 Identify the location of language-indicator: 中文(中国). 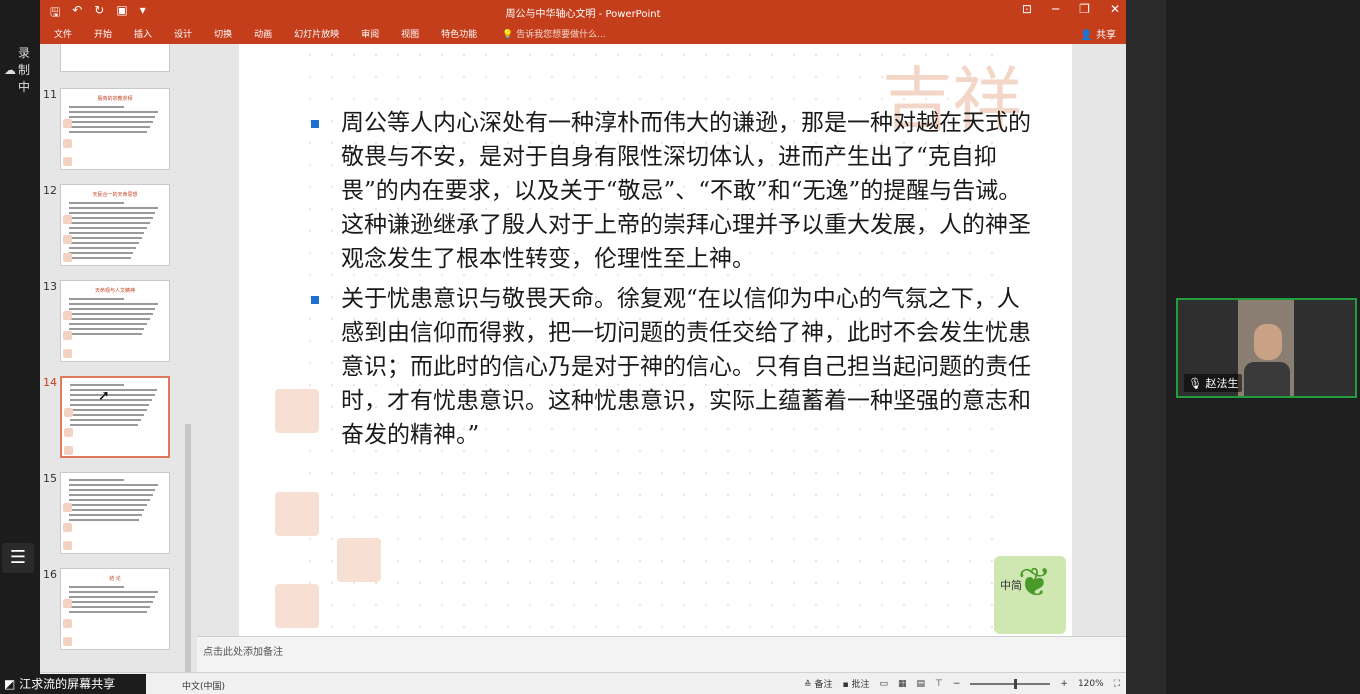
(203, 685).